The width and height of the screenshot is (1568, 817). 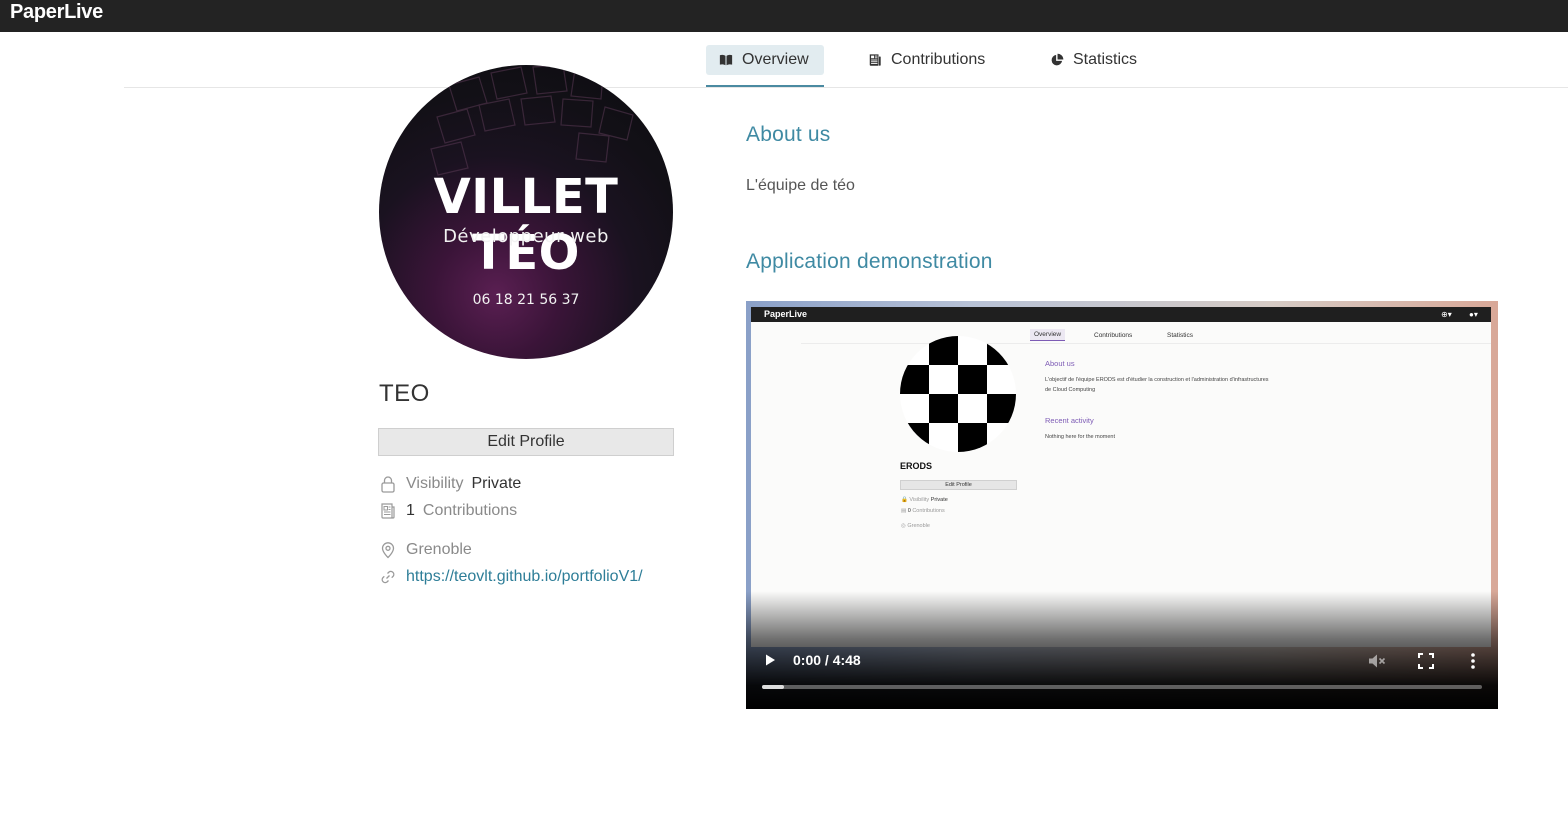 I want to click on profile-name: TEO, so click(x=404, y=393).